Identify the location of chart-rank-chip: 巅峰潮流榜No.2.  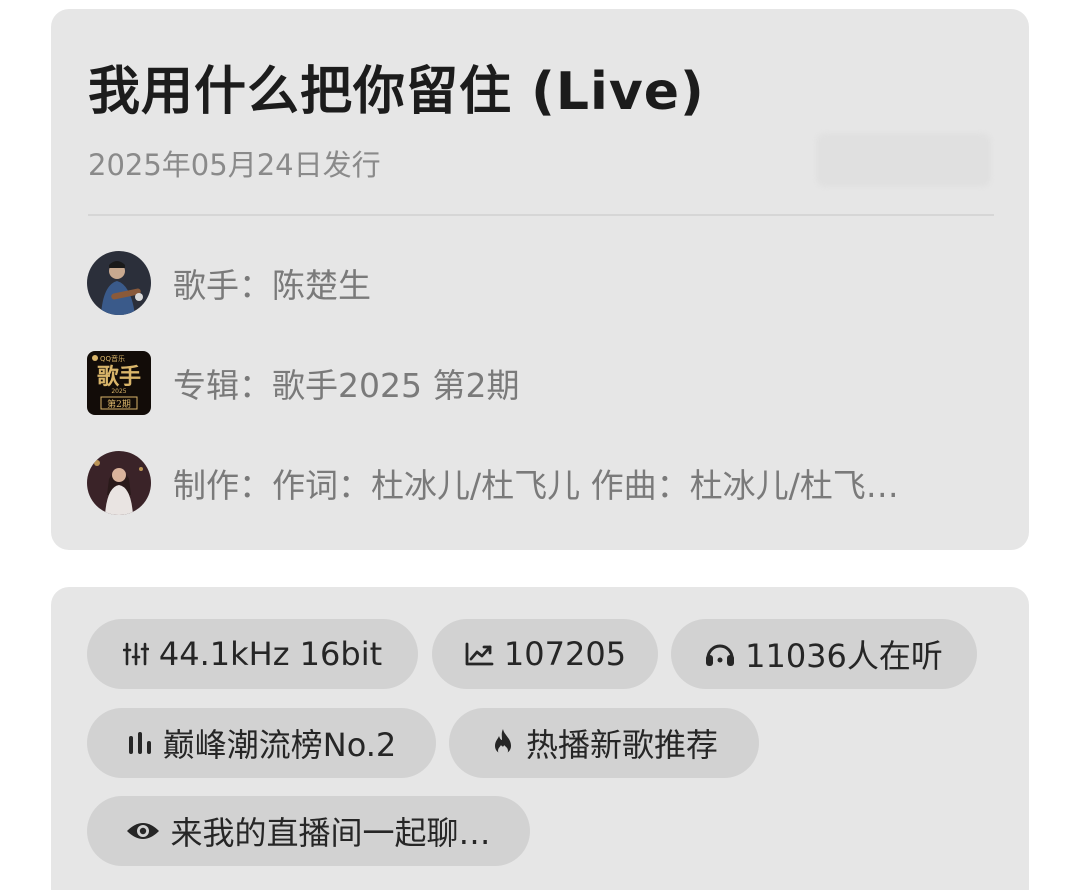
(261, 743).